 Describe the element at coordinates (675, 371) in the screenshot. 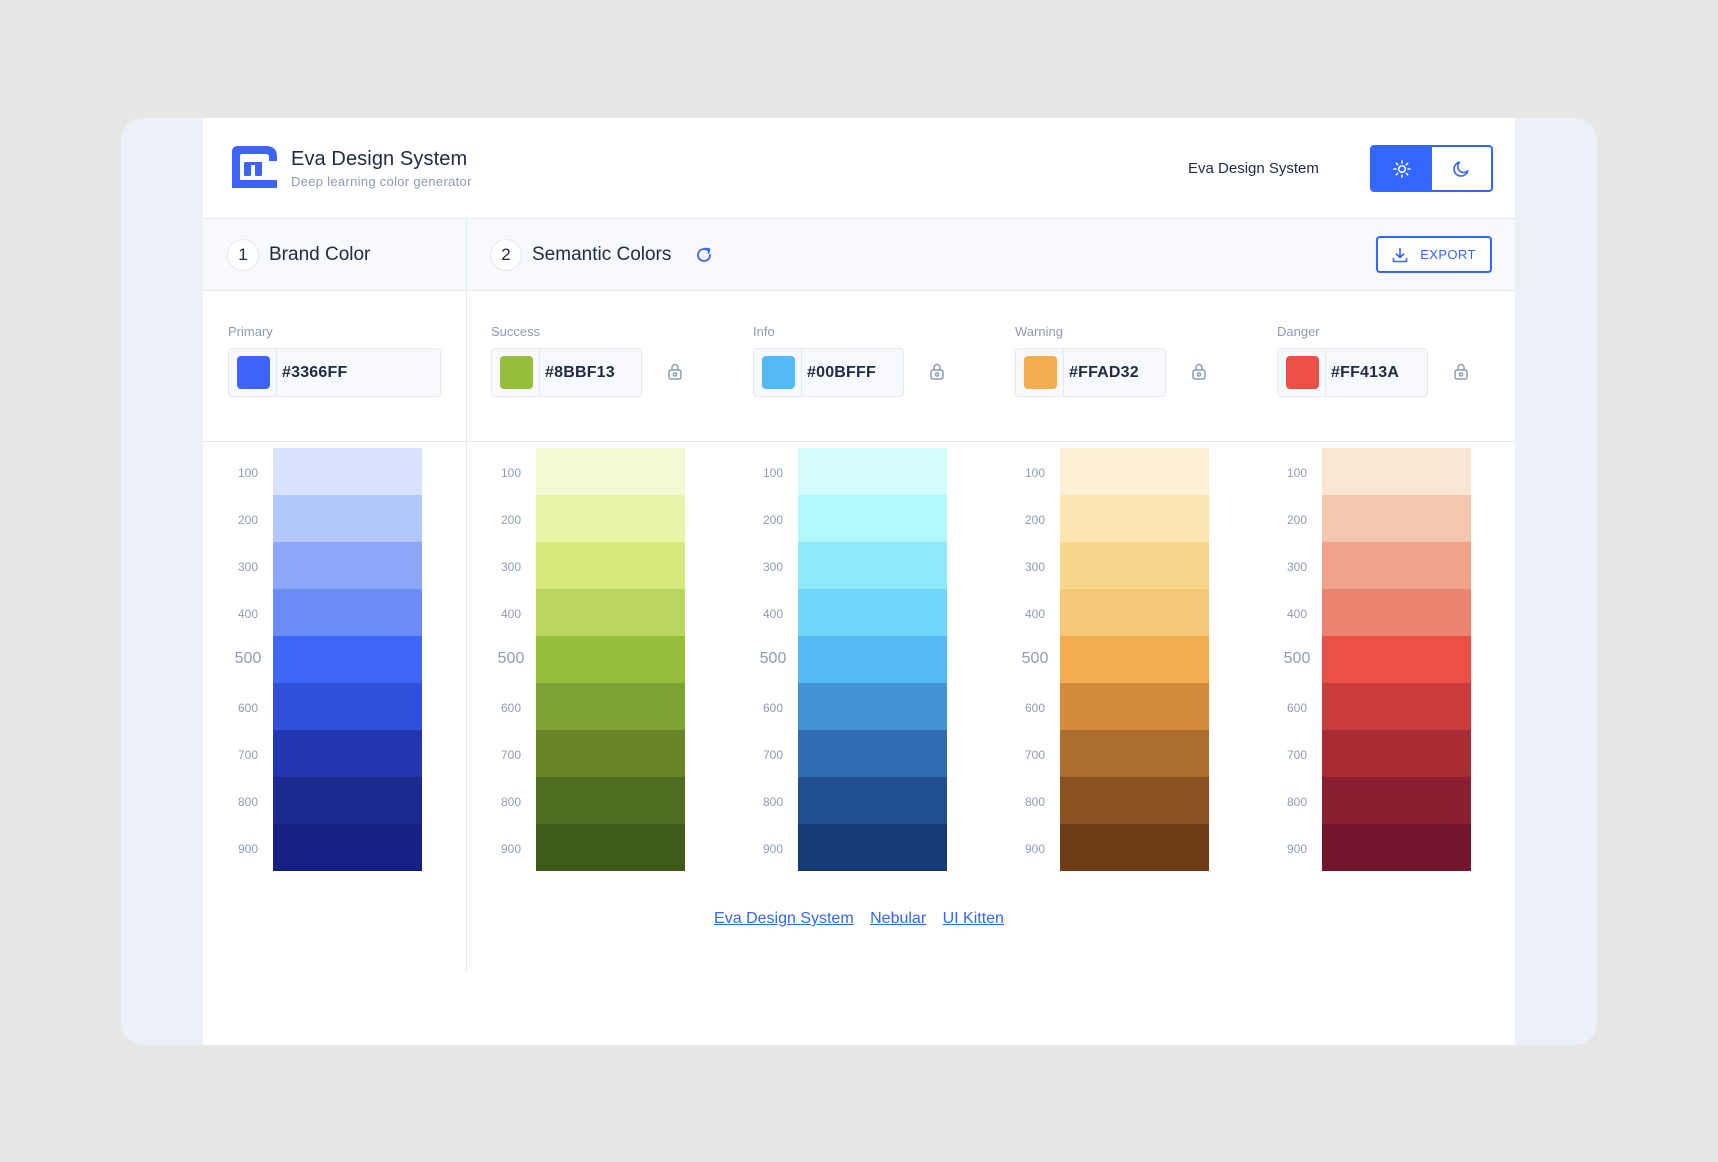

I see `success-lock-icon` at that location.